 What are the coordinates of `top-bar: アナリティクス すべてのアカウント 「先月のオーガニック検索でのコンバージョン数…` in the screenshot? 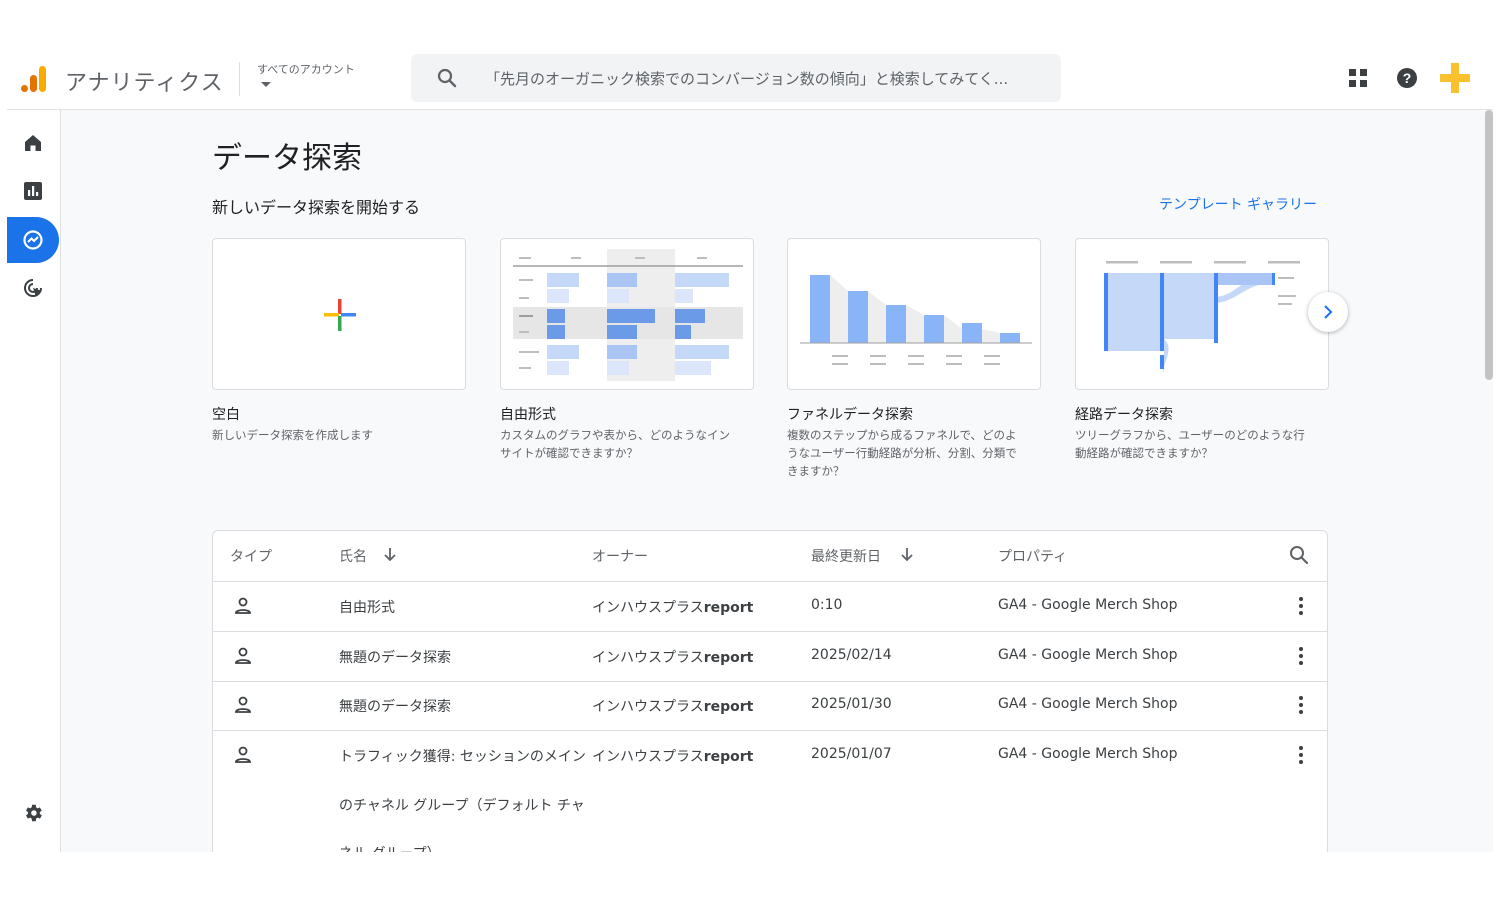 It's located at (750, 82).